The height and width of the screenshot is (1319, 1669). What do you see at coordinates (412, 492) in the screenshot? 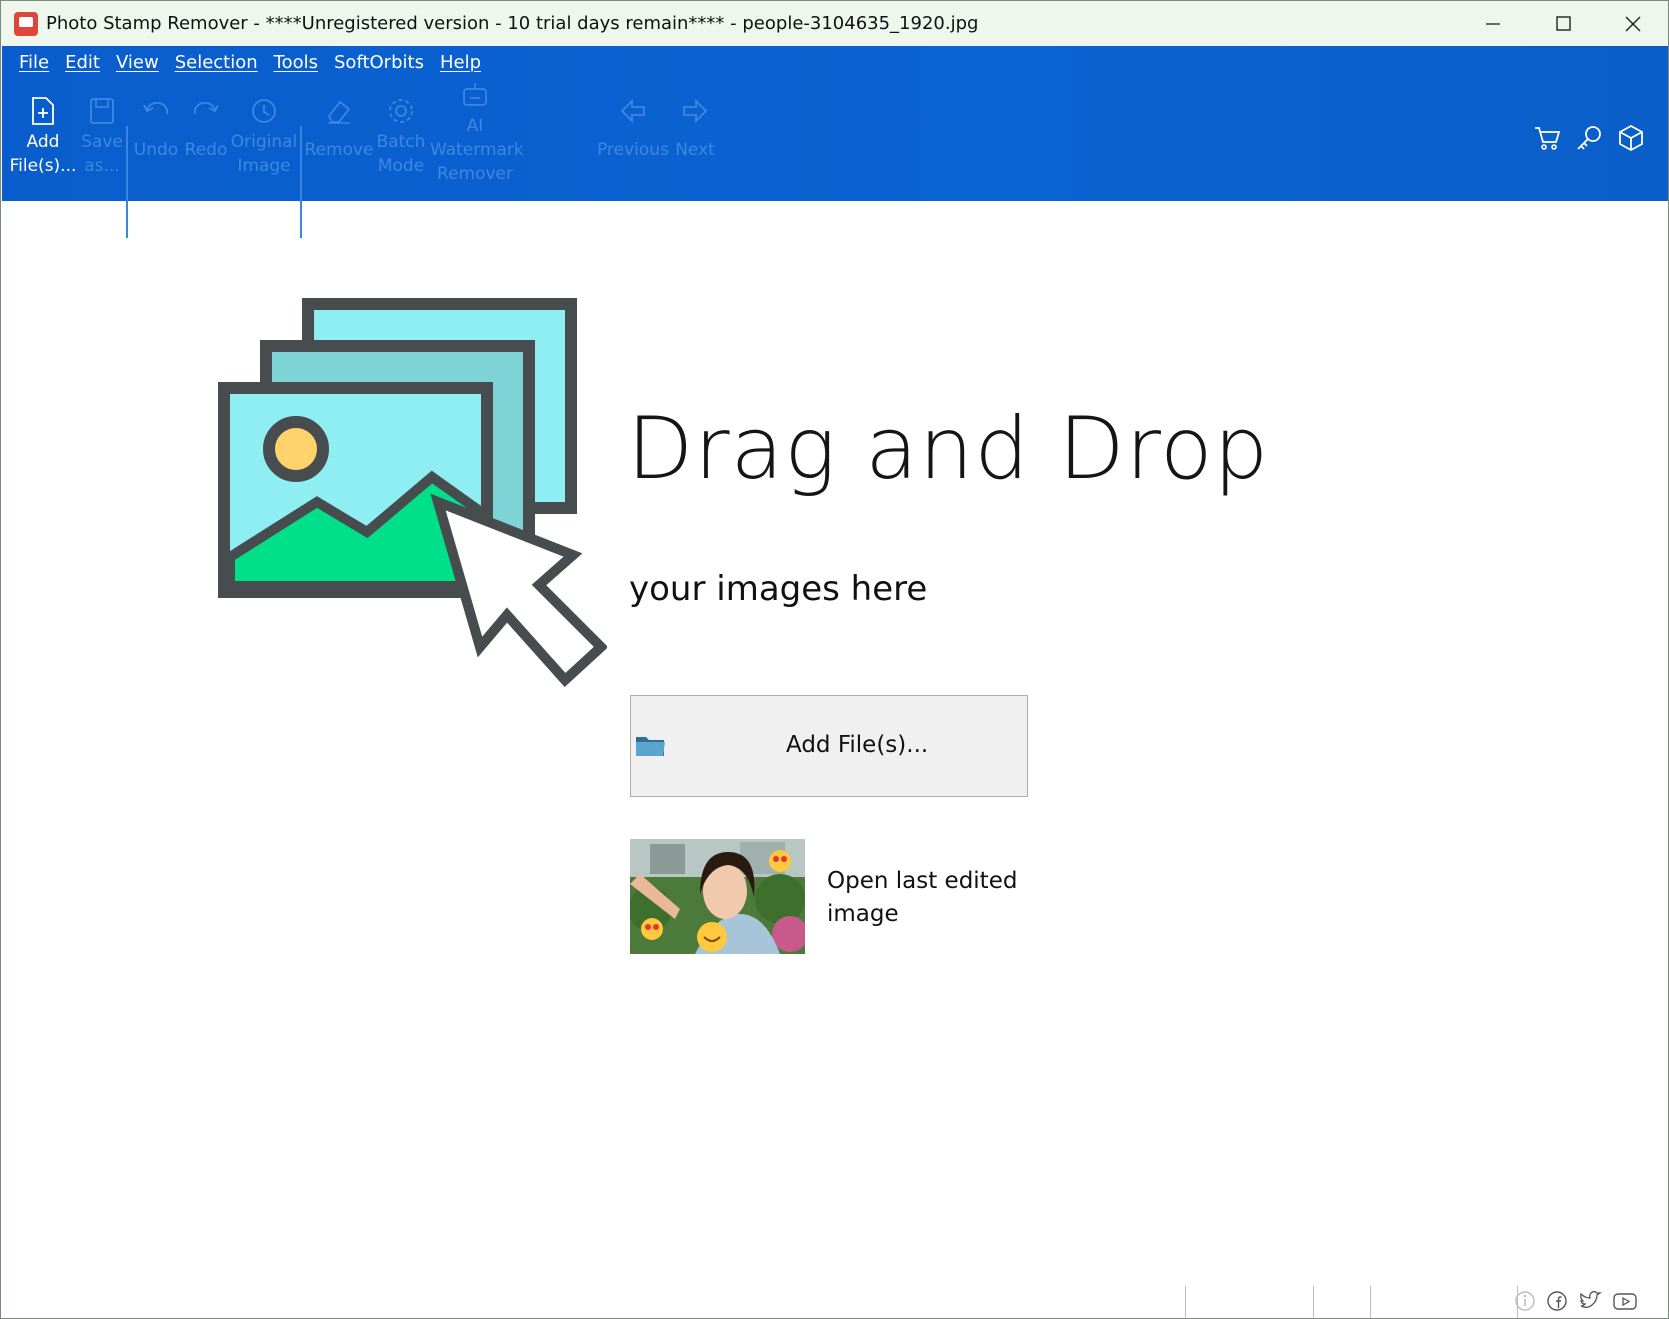
I see `drag-drop-illustration` at bounding box center [412, 492].